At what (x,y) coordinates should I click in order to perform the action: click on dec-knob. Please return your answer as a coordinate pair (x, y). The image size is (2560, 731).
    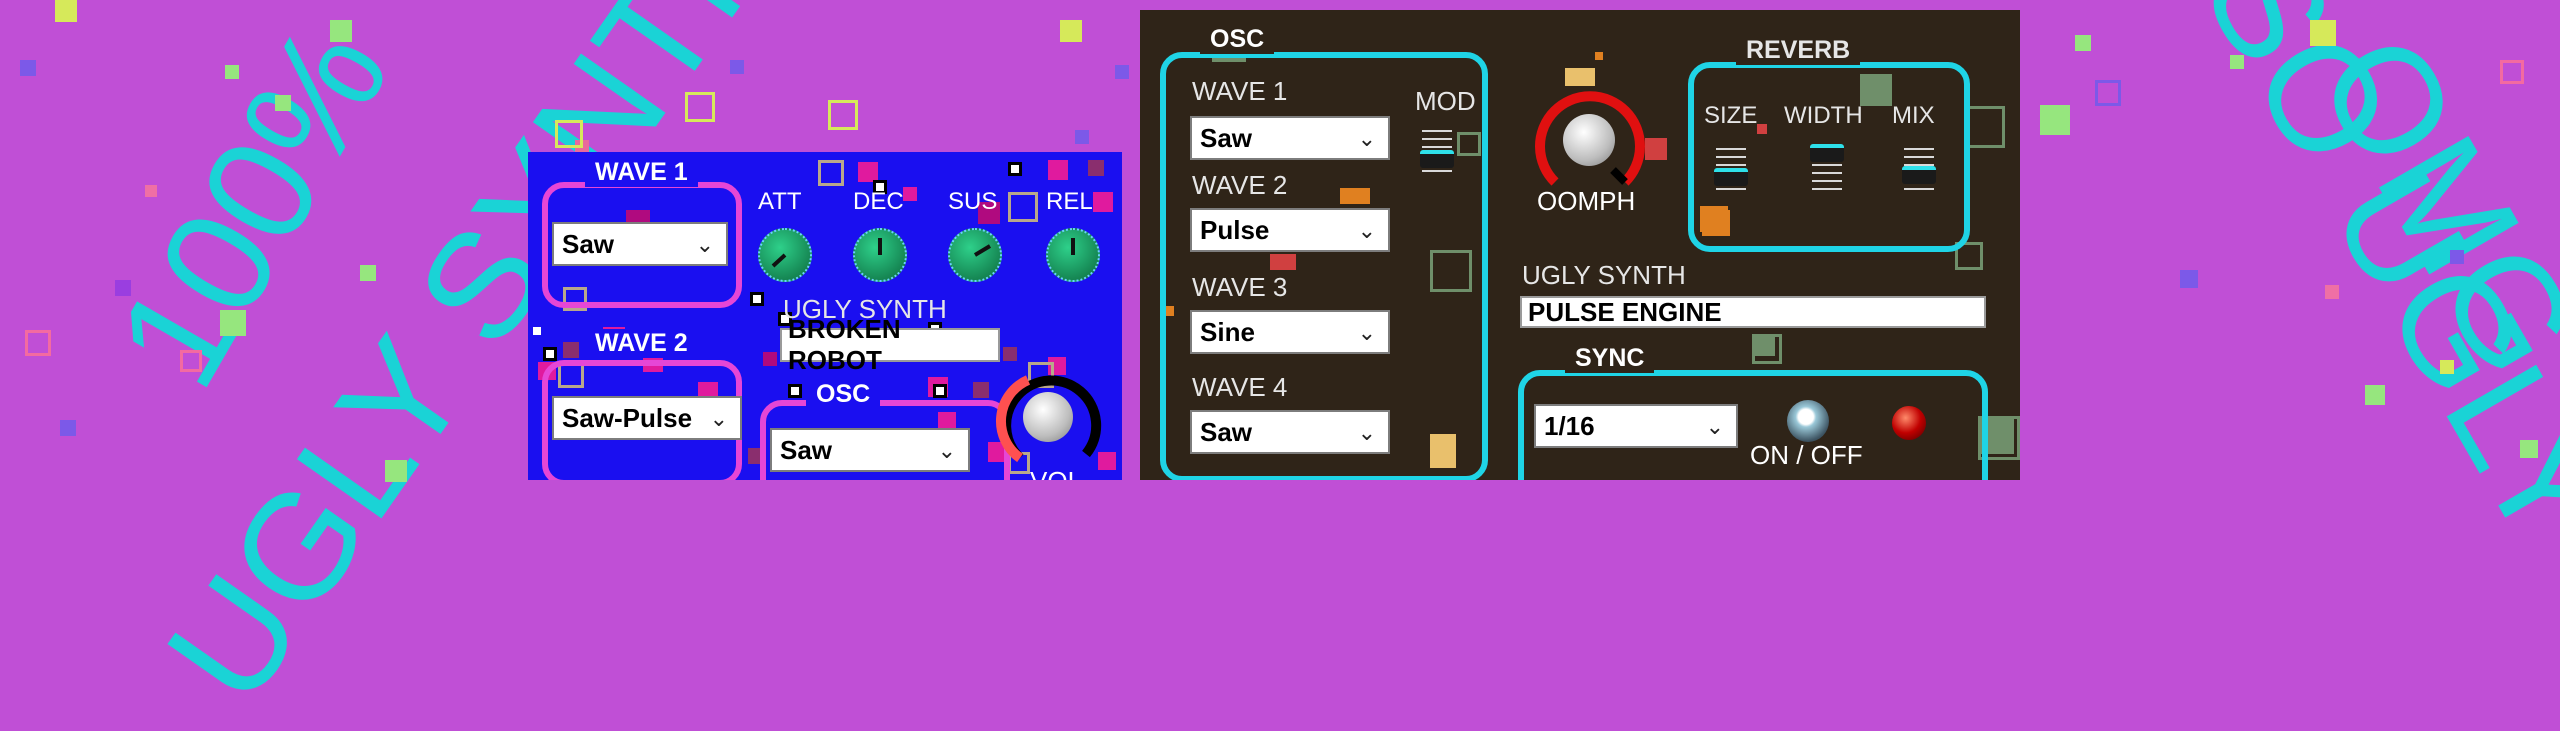
    Looking at the image, I should click on (880, 255).